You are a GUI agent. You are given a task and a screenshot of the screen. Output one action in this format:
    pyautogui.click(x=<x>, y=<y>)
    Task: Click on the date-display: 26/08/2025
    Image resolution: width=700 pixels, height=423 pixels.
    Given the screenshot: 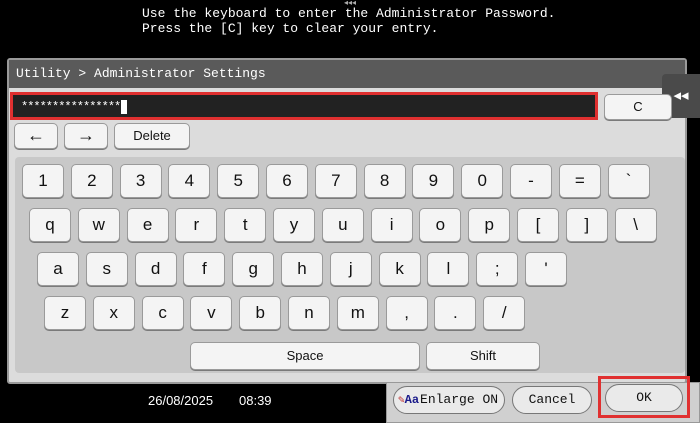 What is the action you would take?
    pyautogui.click(x=181, y=400)
    